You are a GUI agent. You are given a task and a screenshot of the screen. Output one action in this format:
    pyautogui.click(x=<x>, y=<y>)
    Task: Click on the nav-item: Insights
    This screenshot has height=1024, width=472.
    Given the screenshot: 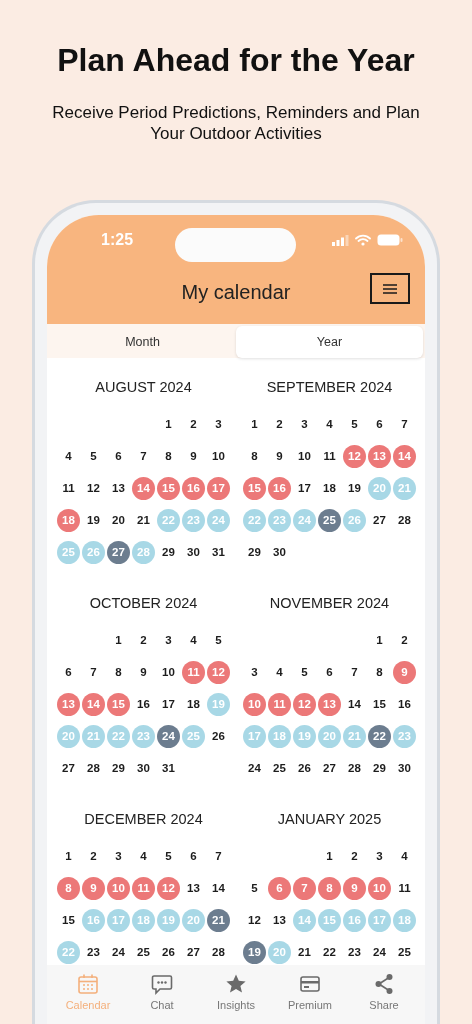 What is the action you would take?
    pyautogui.click(x=236, y=998)
    